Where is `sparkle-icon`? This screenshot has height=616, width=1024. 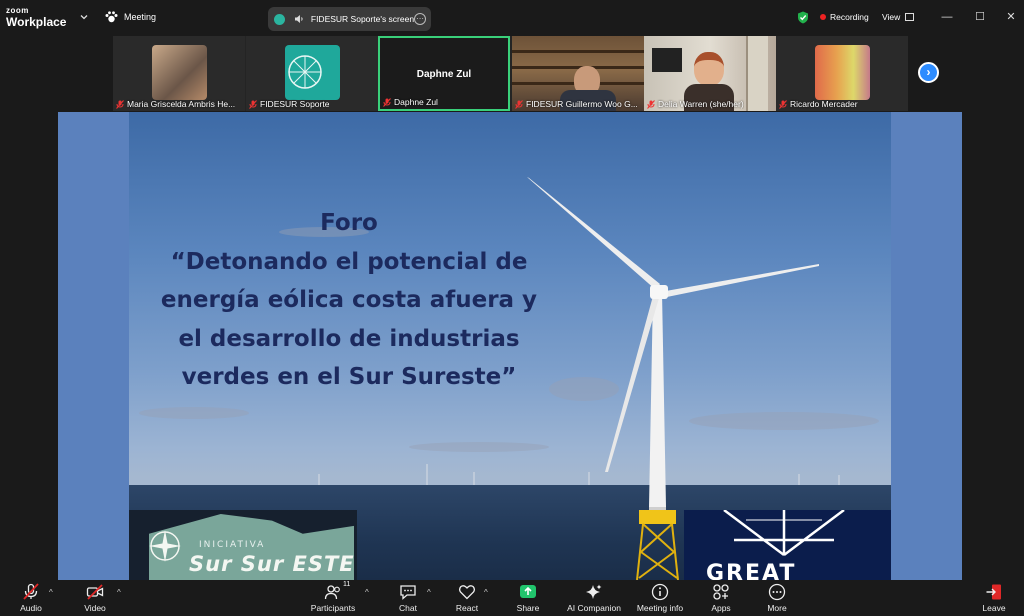 sparkle-icon is located at coordinates (594, 591).